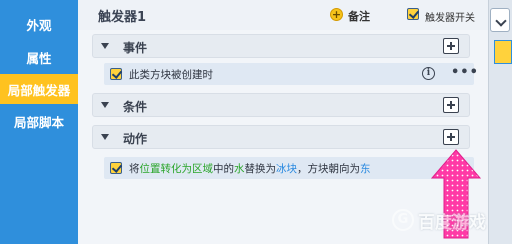  I want to click on event-item-text: 此类方块被创建时, so click(171, 75).